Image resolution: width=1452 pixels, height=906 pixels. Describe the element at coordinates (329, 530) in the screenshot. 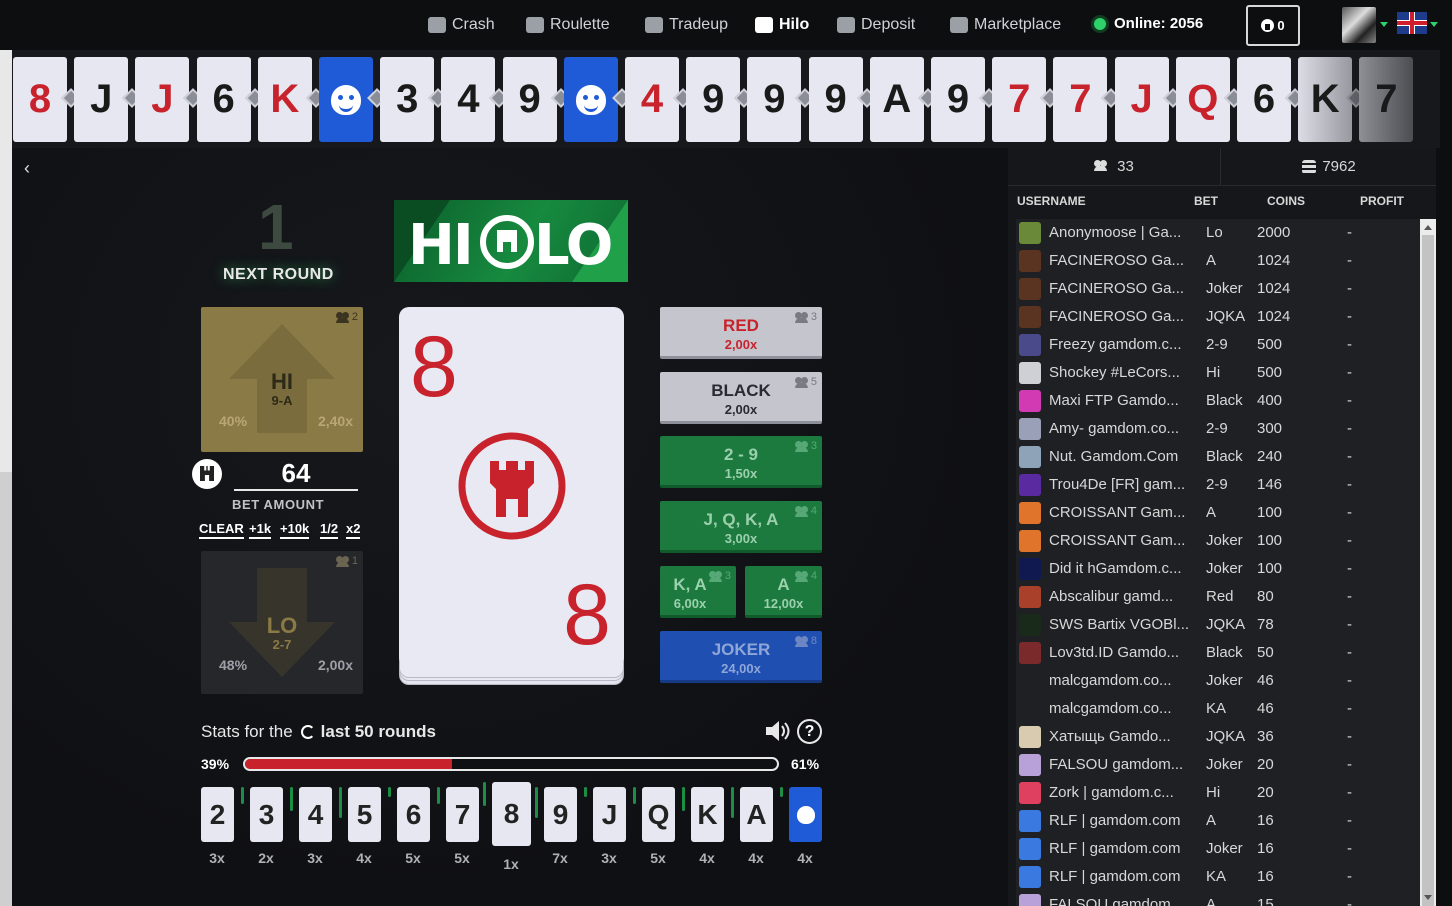

I see `half-button: 1/2` at that location.